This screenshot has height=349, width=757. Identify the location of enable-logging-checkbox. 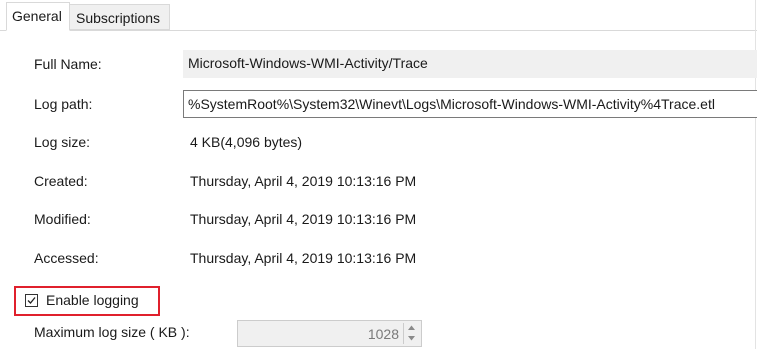
(31, 300).